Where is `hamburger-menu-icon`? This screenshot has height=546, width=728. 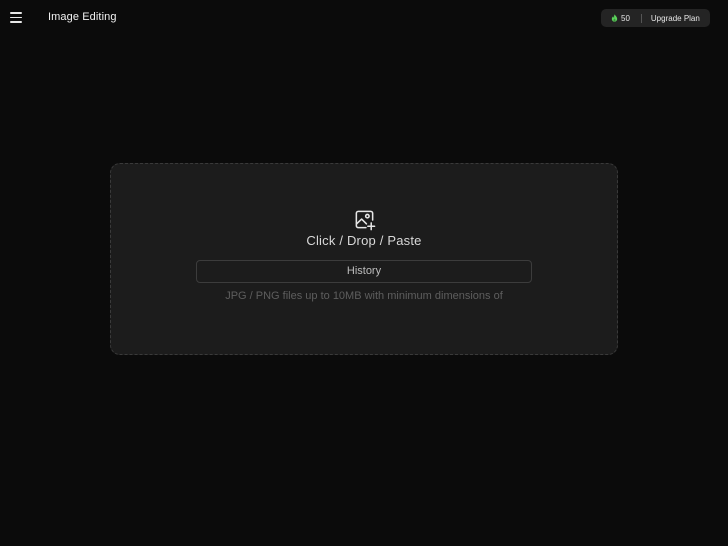 hamburger-menu-icon is located at coordinates (16, 17).